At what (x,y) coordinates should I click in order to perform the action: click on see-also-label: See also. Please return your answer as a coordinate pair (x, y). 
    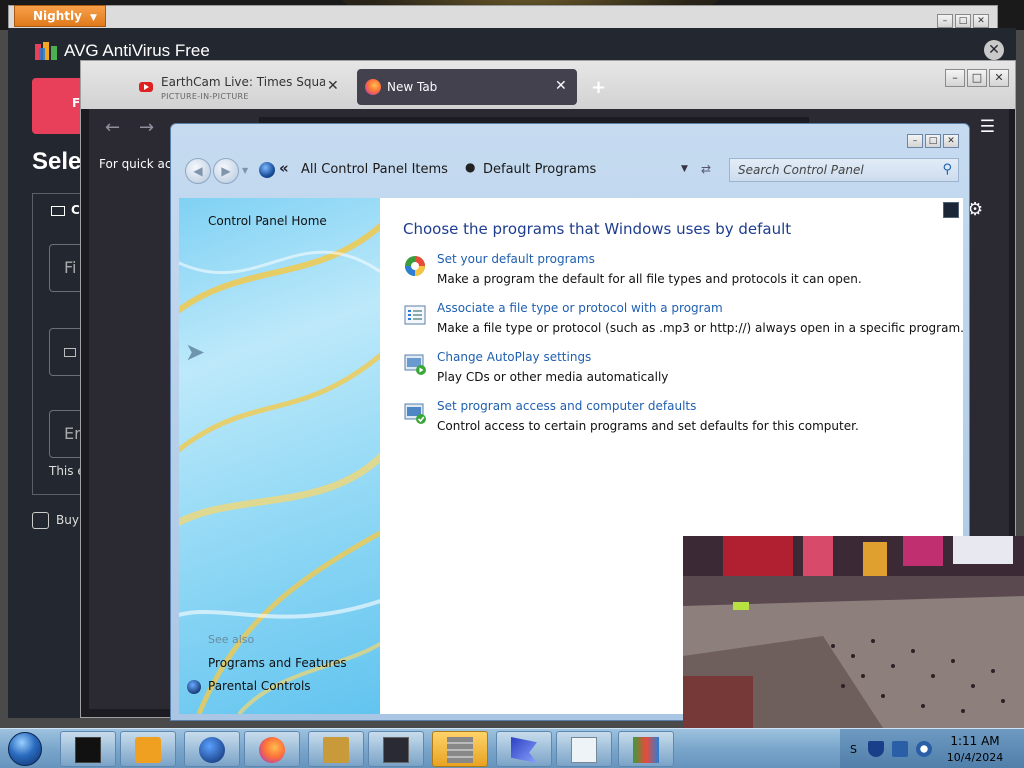
    Looking at the image, I should click on (231, 639).